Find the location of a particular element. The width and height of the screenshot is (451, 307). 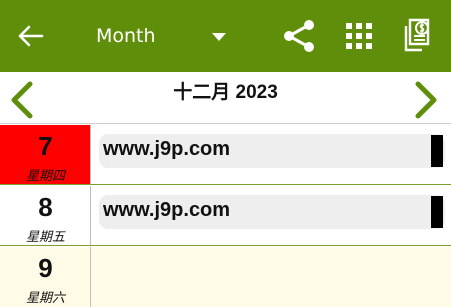

weekday-label: 星期五 is located at coordinates (45, 237).